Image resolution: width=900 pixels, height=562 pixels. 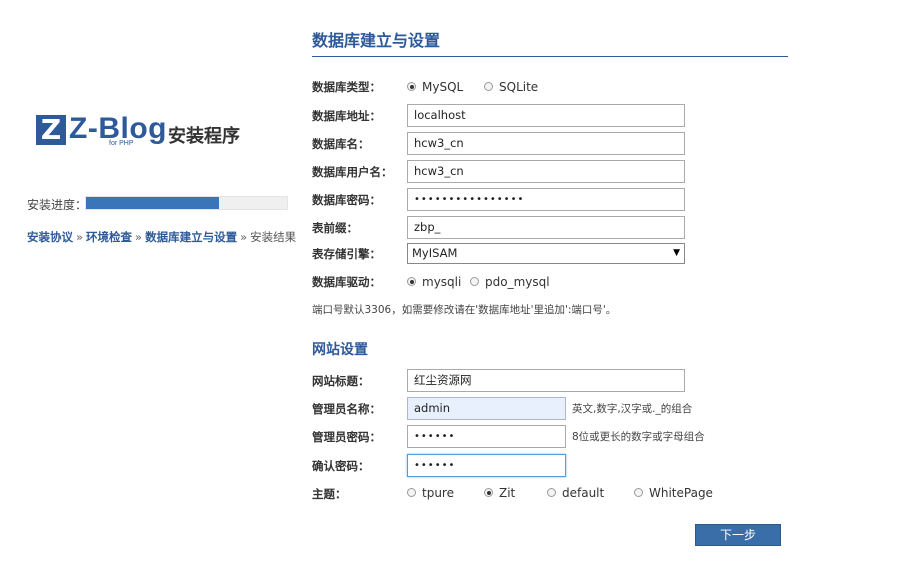 I want to click on admin-password-label: 管理员密码：, so click(x=346, y=437).